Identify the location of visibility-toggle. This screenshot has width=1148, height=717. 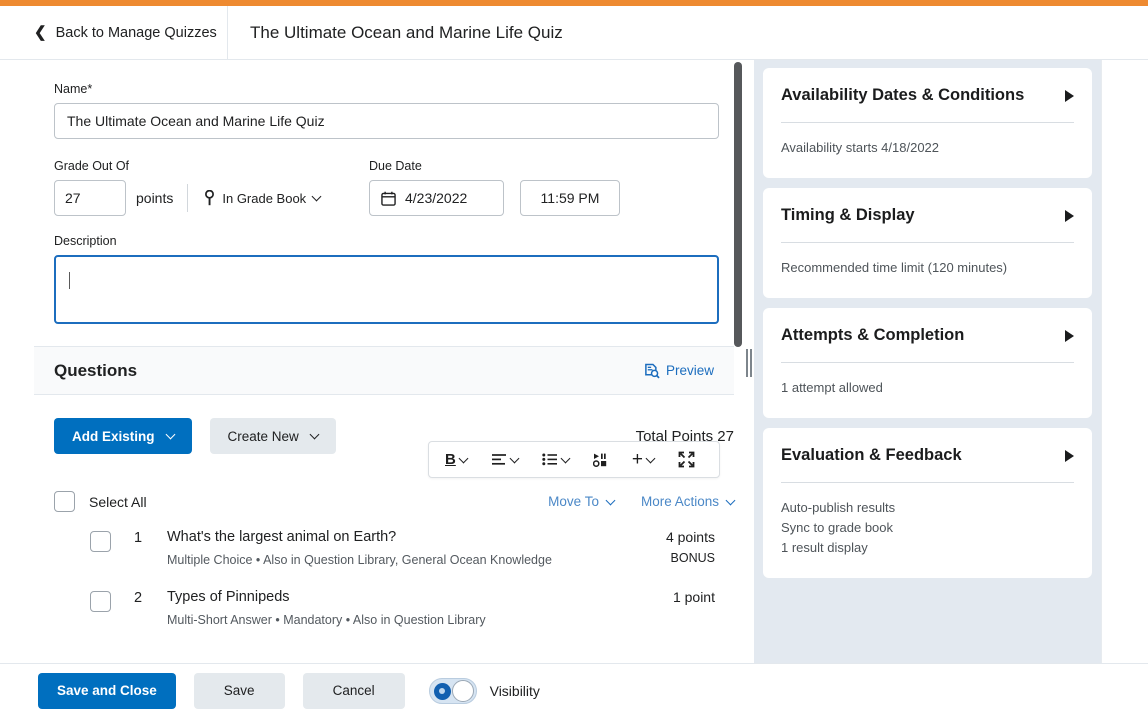
(452, 690).